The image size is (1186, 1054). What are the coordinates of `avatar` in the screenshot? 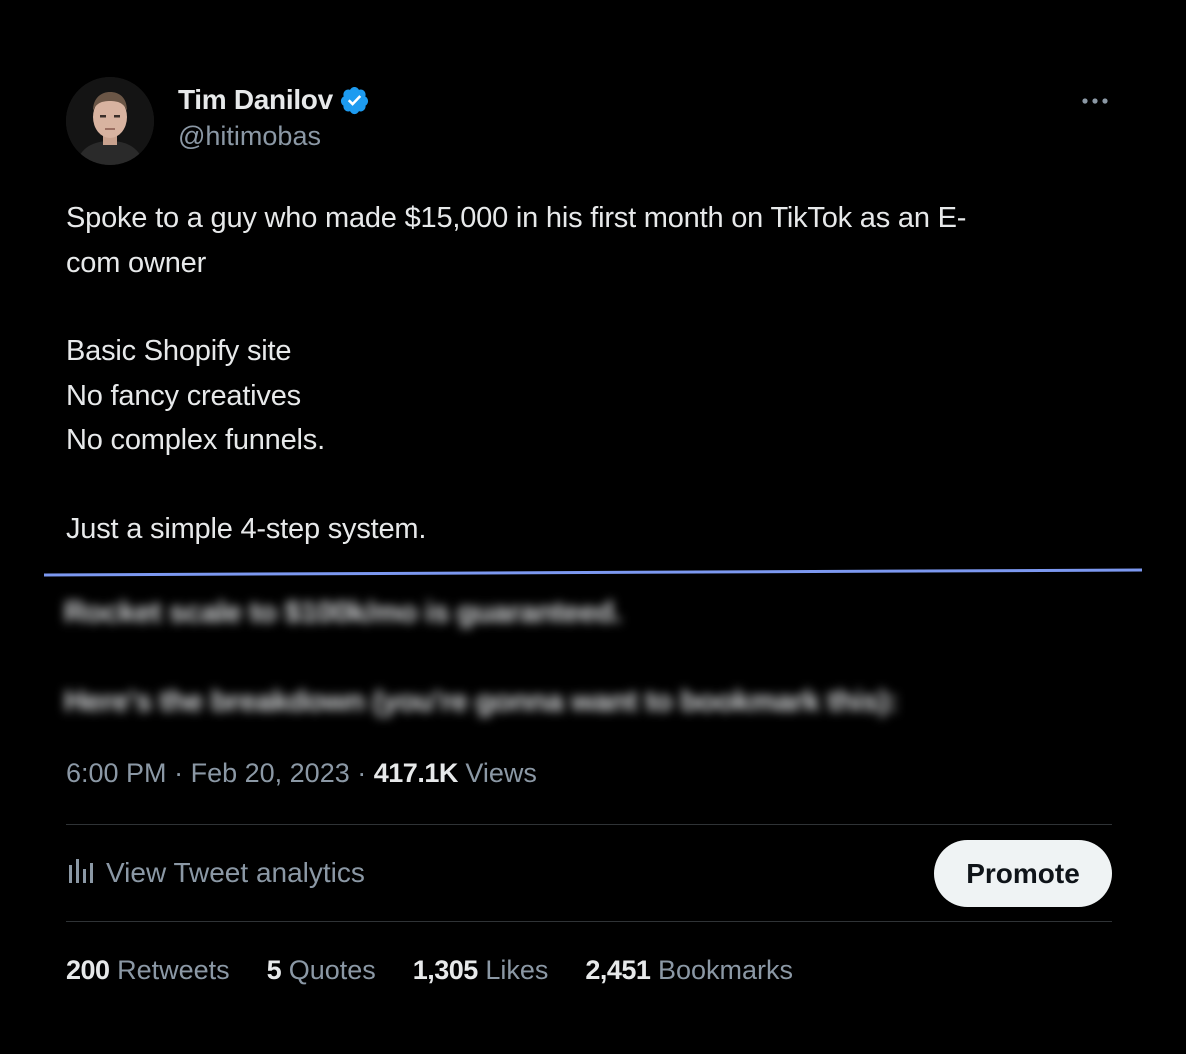 It's located at (110, 121).